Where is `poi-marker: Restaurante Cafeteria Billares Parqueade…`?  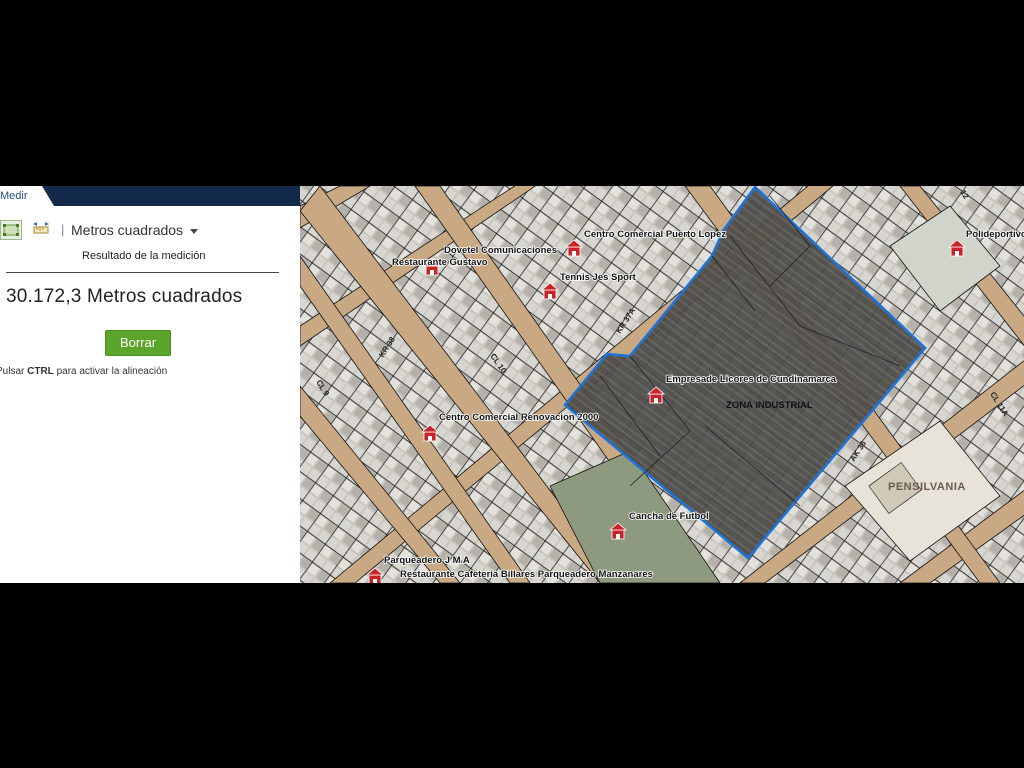
poi-marker: Restaurante Cafeteria Billares Parqueade… is located at coordinates (526, 574).